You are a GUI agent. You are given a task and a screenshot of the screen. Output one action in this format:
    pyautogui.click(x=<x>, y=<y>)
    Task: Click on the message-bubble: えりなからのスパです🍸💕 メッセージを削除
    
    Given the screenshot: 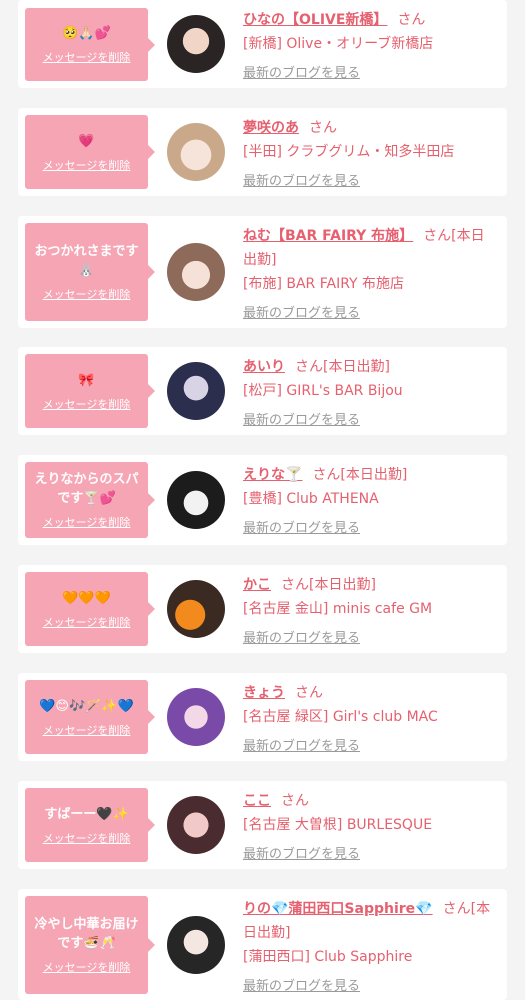 What is the action you would take?
    pyautogui.click(x=90, y=500)
    